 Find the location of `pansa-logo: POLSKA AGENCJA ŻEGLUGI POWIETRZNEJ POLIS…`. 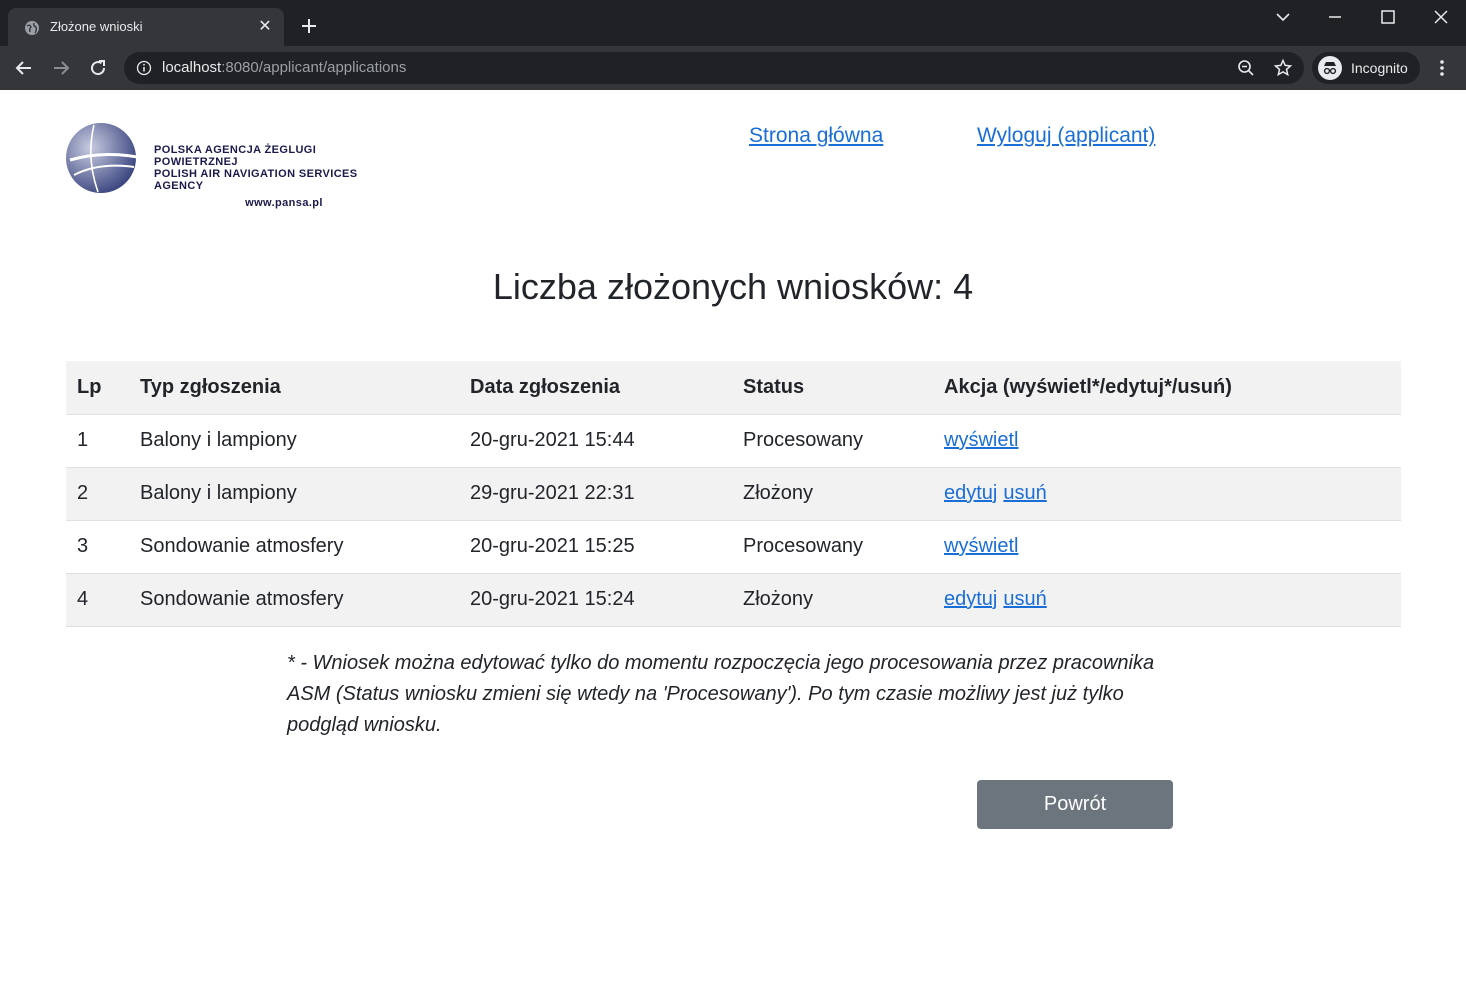

pansa-logo: POLSKA AGENCJA ŻEGLUGI POWIETRZNEJ POLIS… is located at coordinates (229, 164).